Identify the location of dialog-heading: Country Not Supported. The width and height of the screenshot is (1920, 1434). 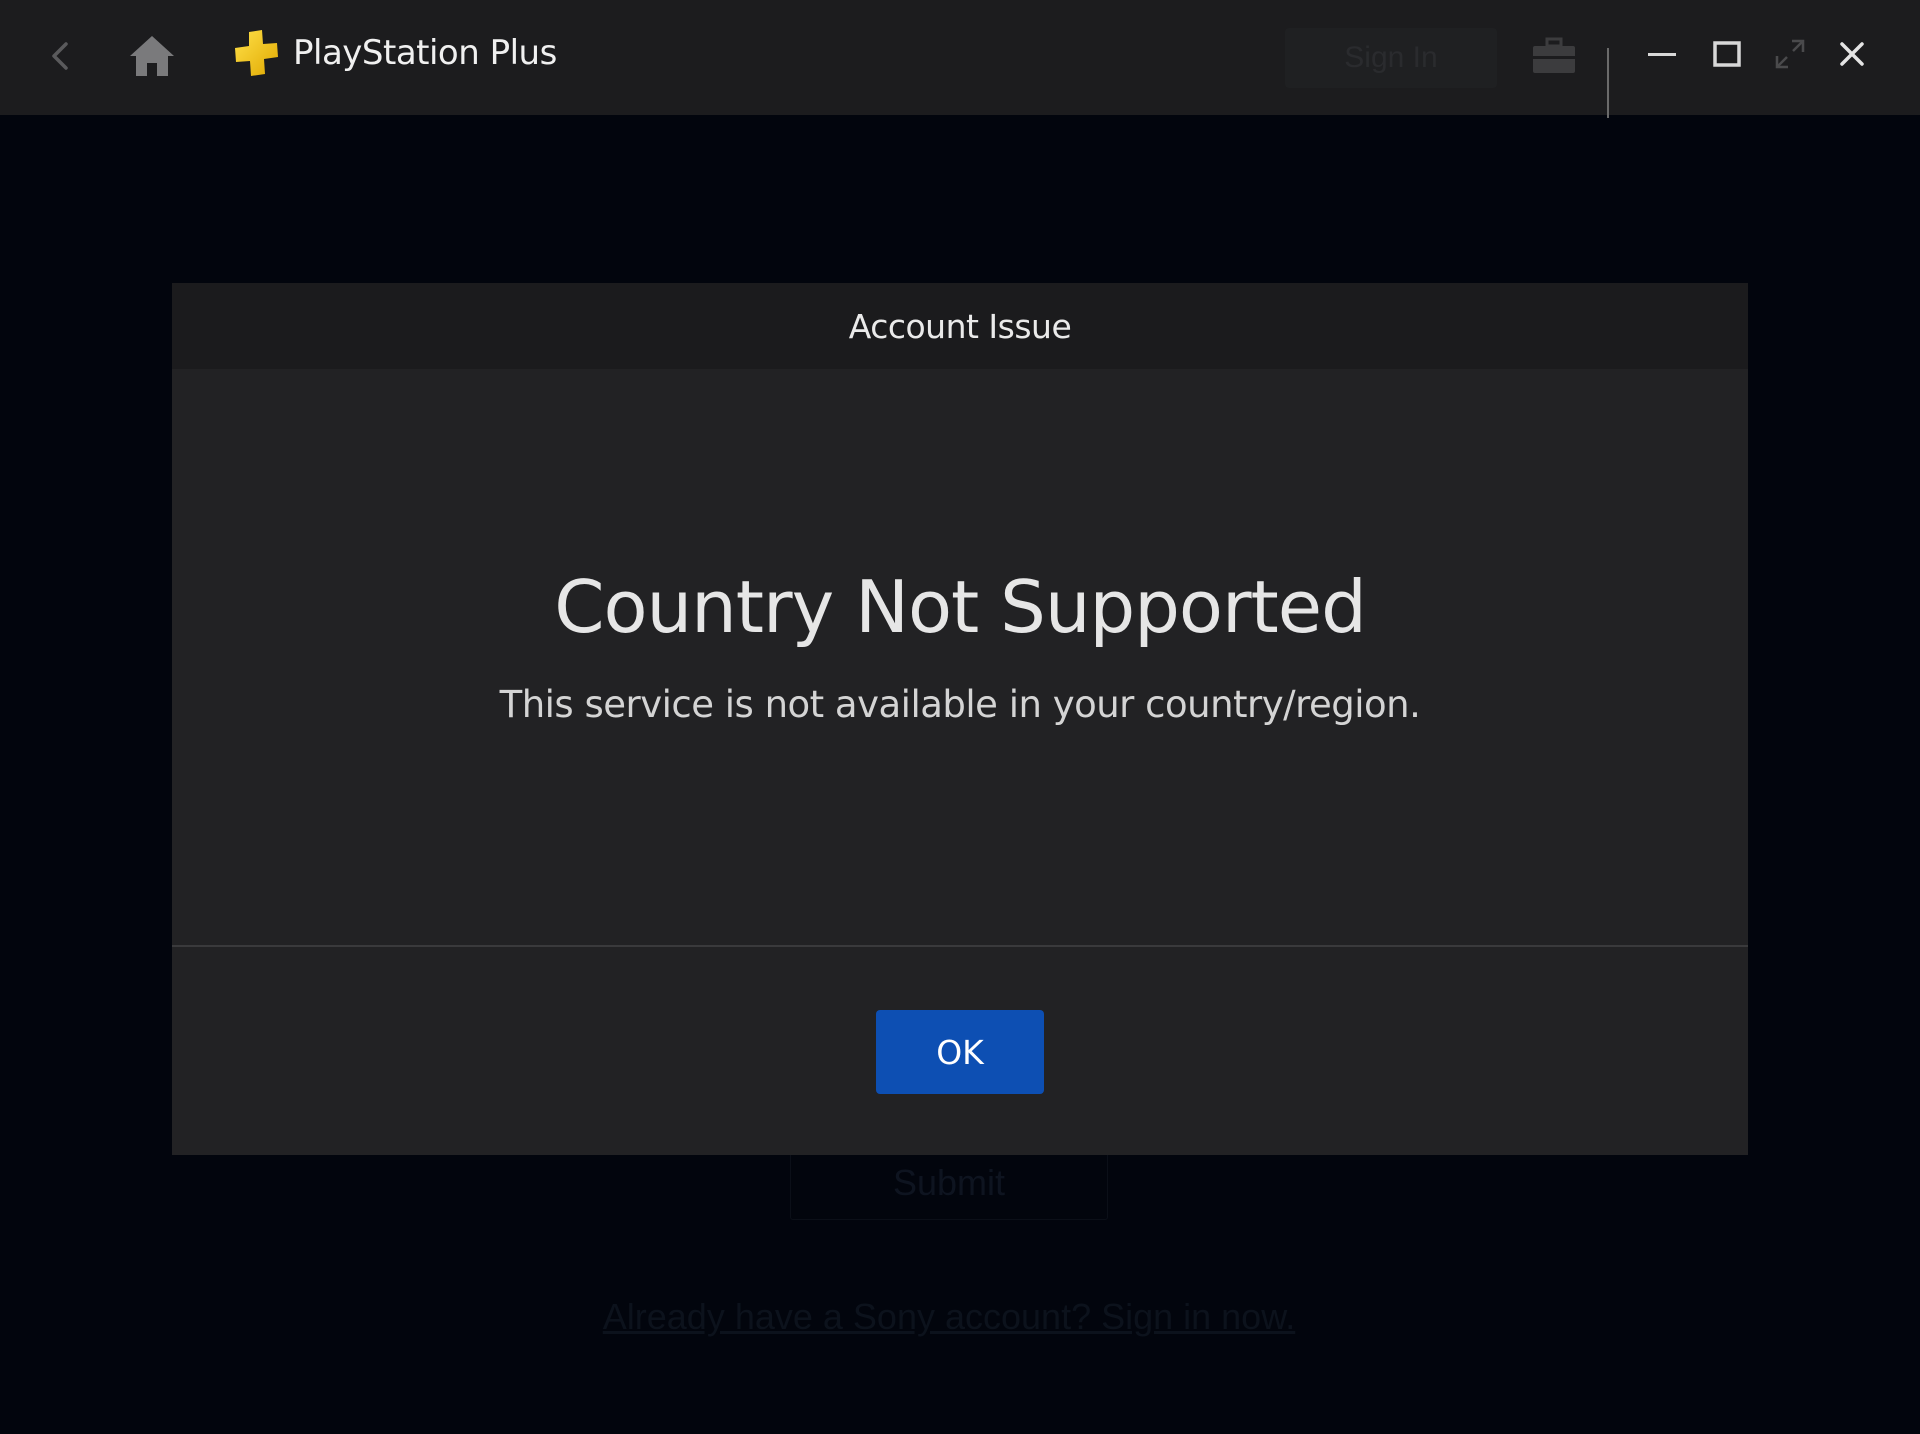
(960, 607).